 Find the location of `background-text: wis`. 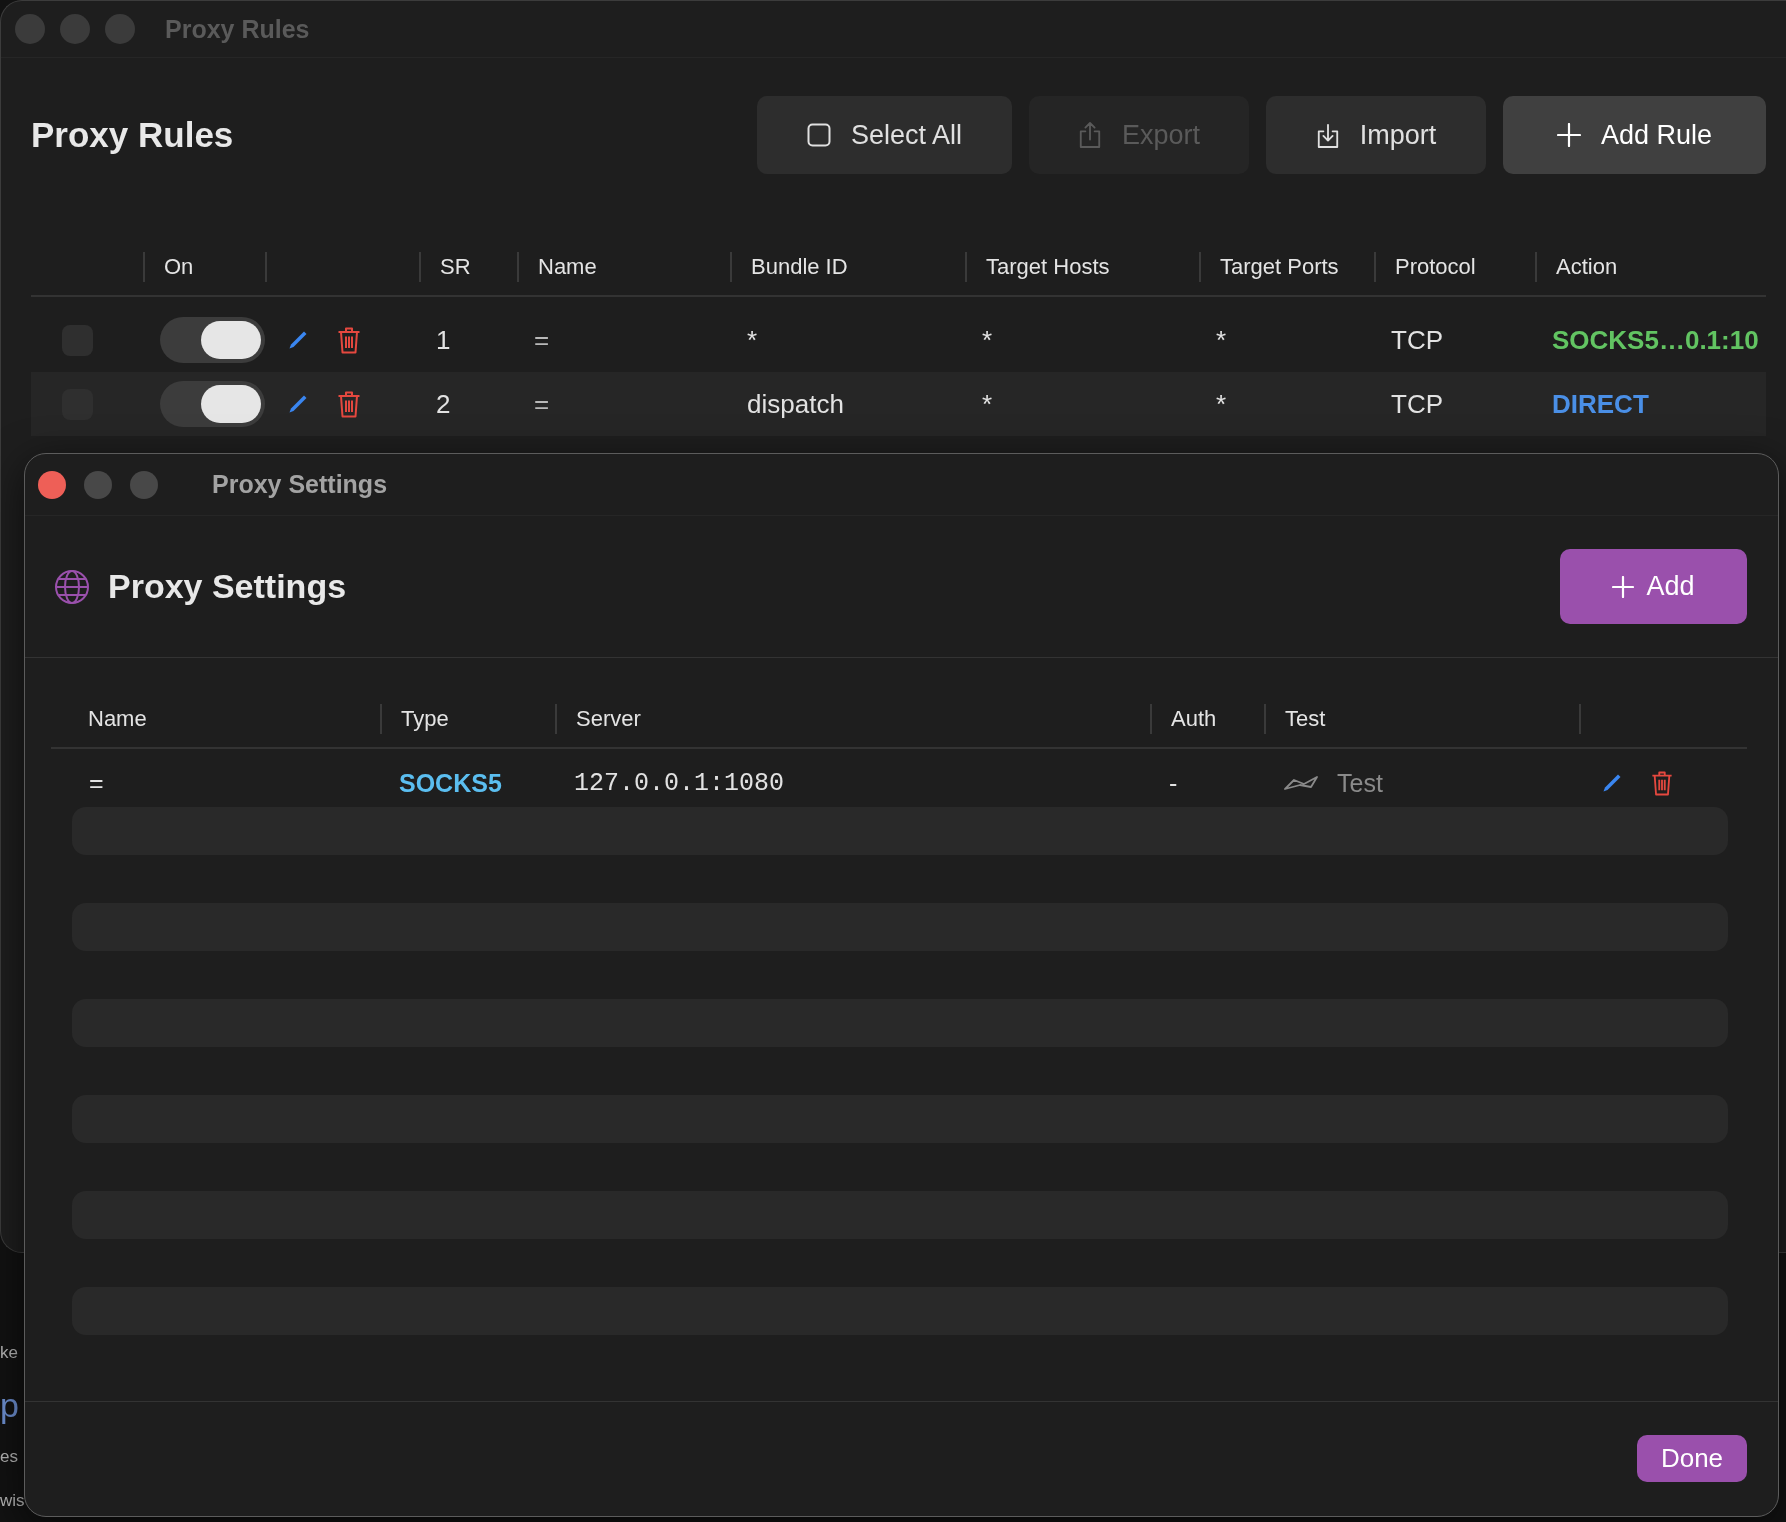

background-text: wis is located at coordinates (12, 1501).